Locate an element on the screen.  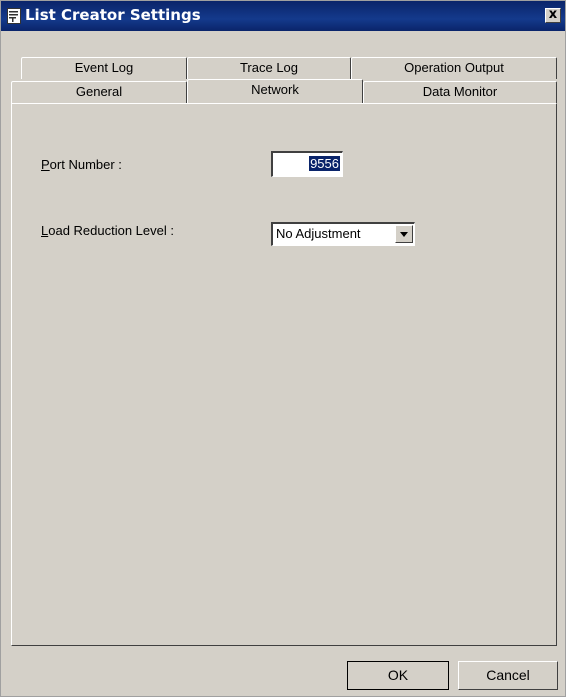
cancel-button: Cancel is located at coordinates (508, 675).